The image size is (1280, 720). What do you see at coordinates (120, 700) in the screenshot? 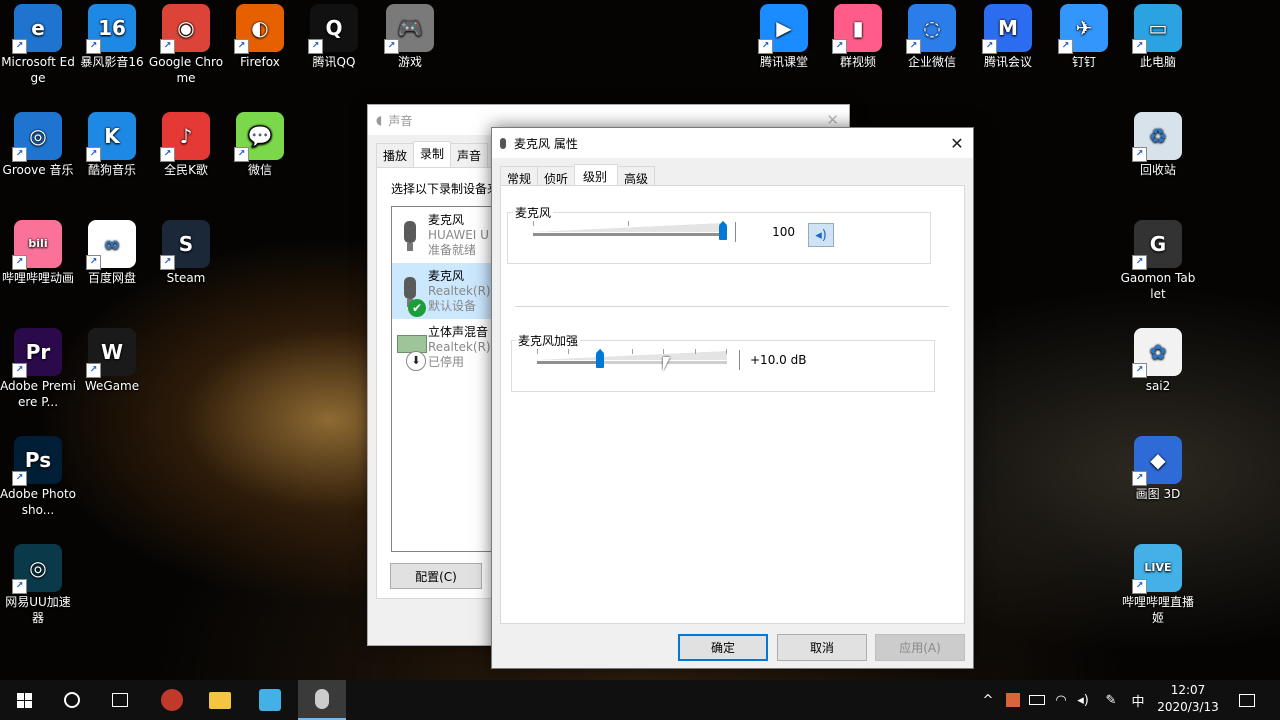
I see `task-view-button` at bounding box center [120, 700].